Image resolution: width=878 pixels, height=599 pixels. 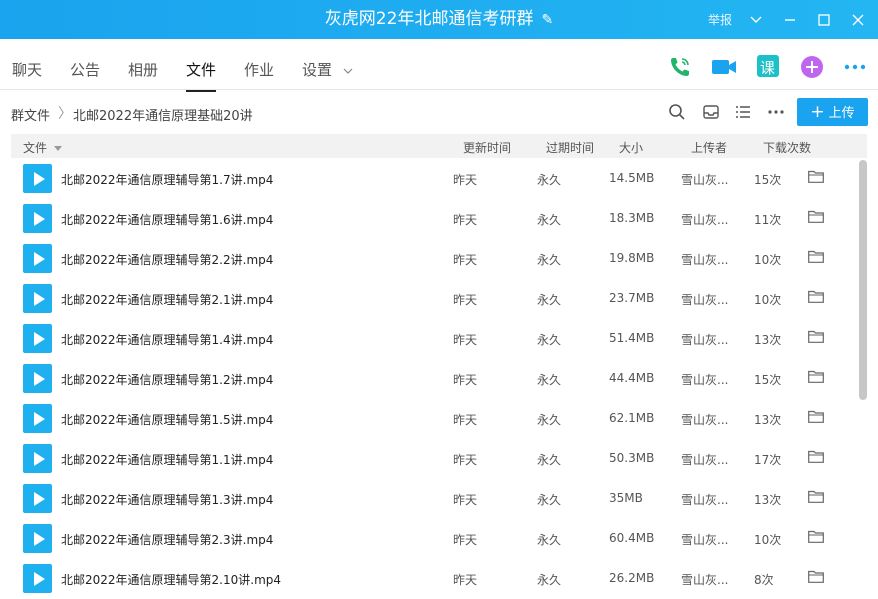 What do you see at coordinates (167, 219) in the screenshot?
I see `file-name: 北邮2022年通信原理辅导第1.6讲.mp4` at bounding box center [167, 219].